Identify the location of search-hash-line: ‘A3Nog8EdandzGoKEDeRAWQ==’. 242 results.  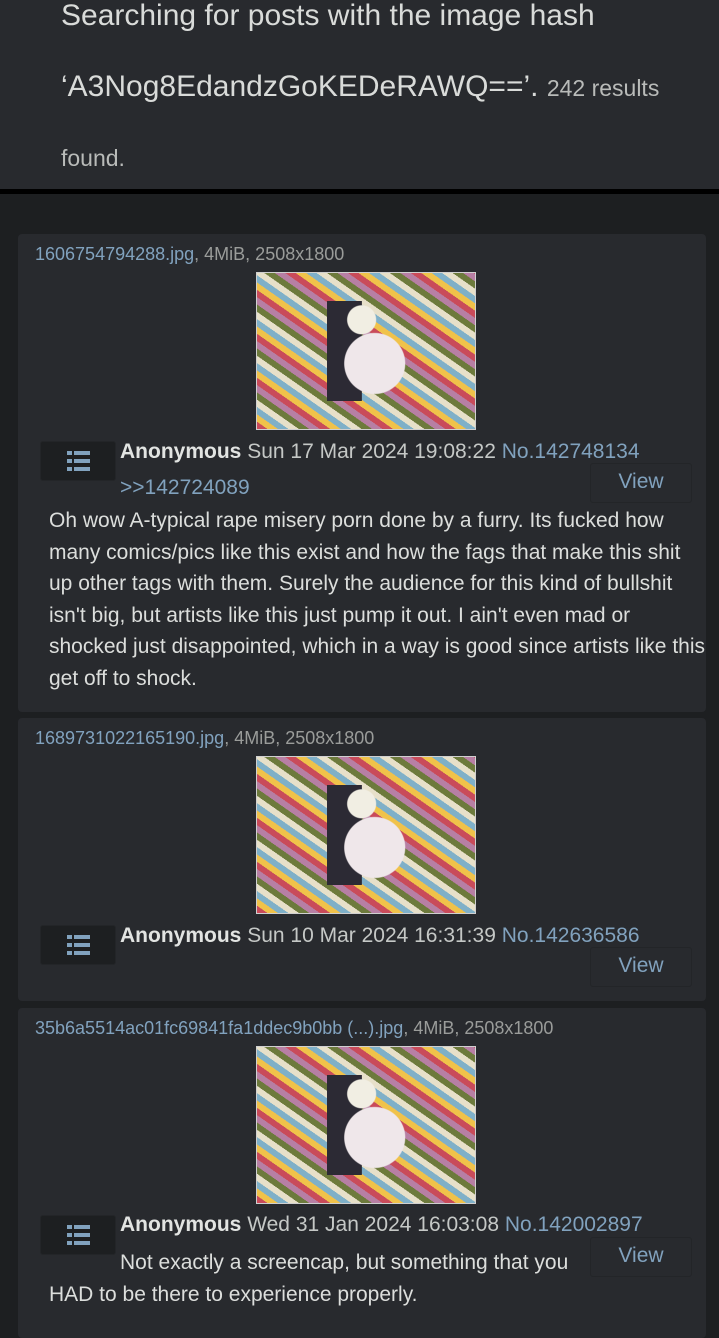
(360, 87).